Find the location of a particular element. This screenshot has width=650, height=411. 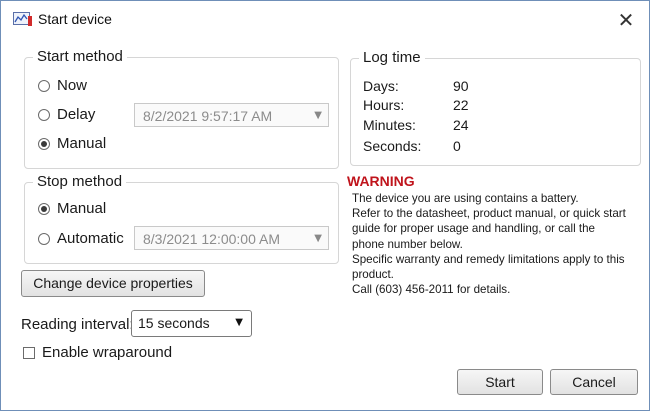

stop-automatic-radio: Automatic is located at coordinates (81, 238).